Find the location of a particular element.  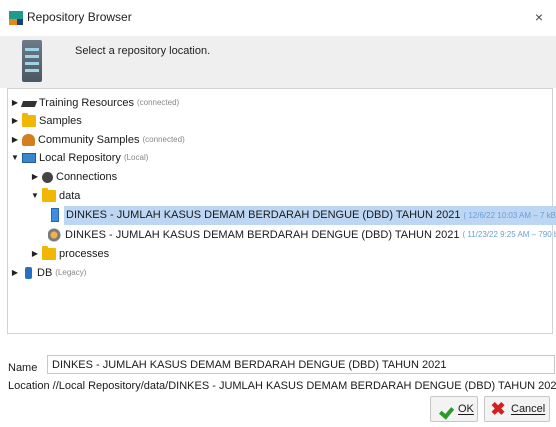

tree-item-label: Community Samples is located at coordinates (89, 140).